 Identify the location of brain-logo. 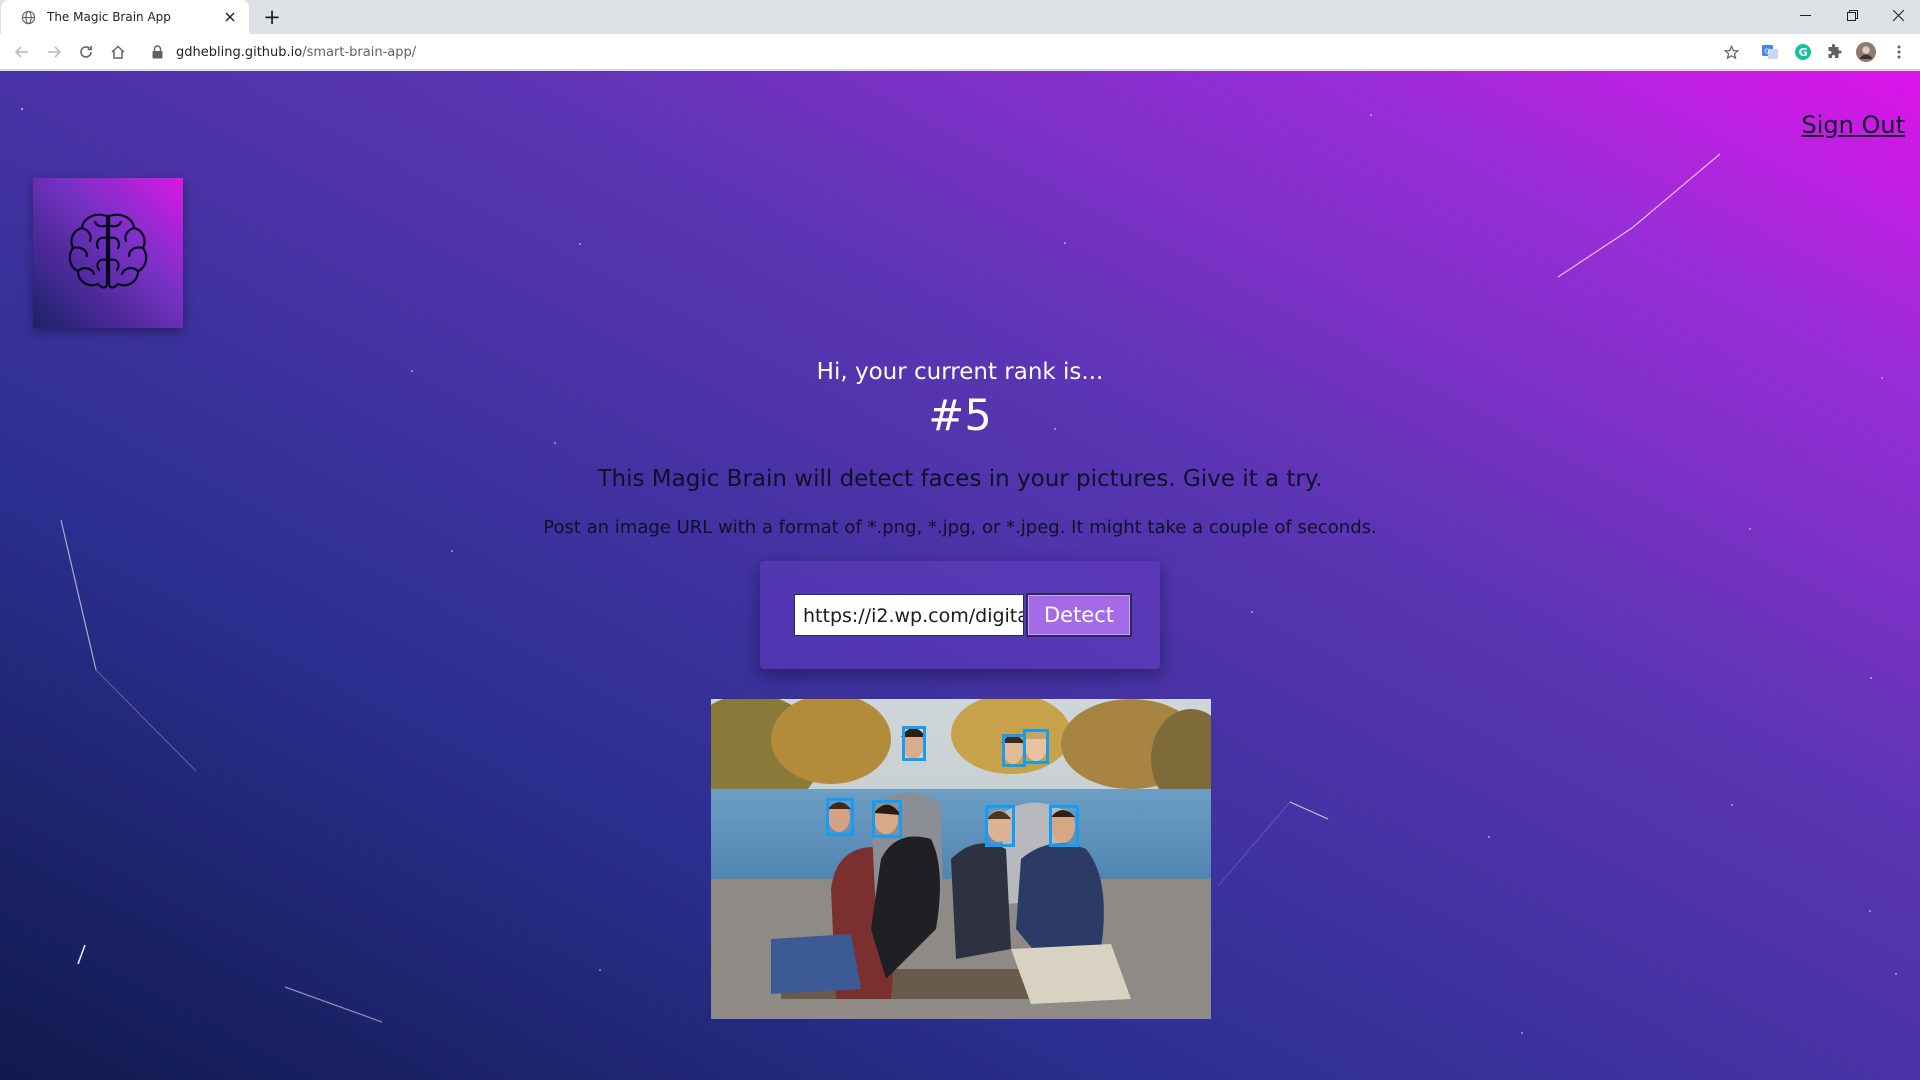
(108, 253).